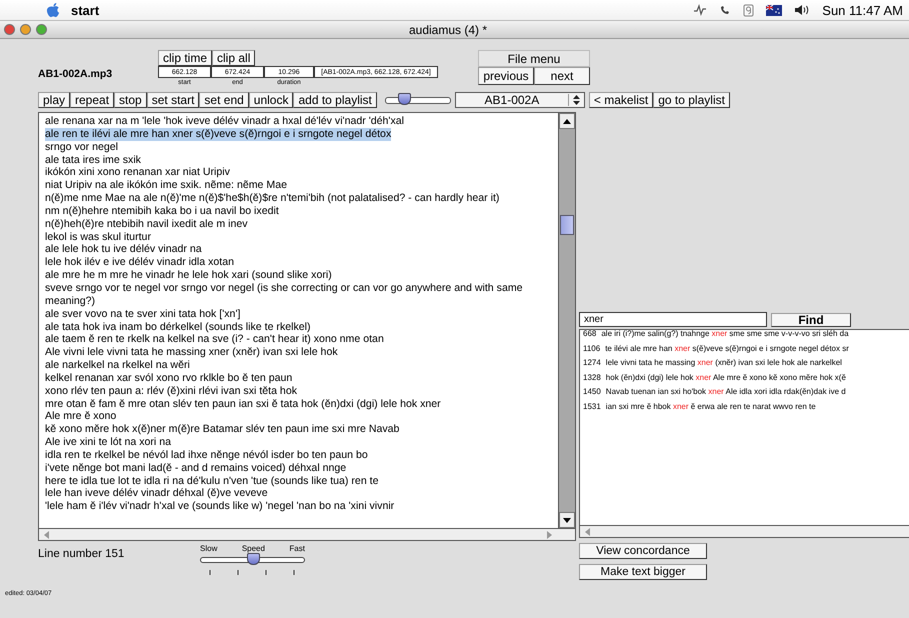 The image size is (909, 618). Describe the element at coordinates (299, 429) in the screenshot. I see `transcript-line: kĕ xono mĕre hok x(ĕ)ner m(ĕ)re Batamar slév ten paun ime sxi mre Navab` at that location.